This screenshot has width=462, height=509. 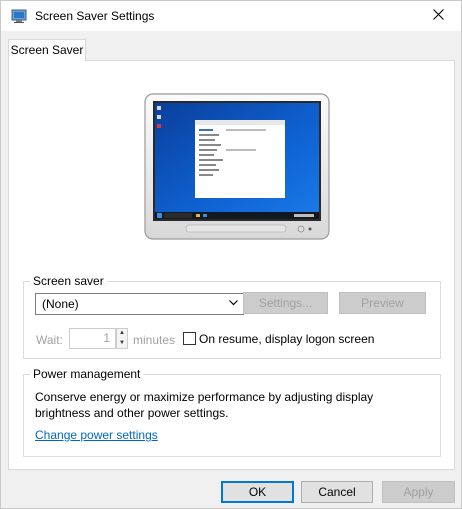 What do you see at coordinates (237, 168) in the screenshot?
I see `monitor-preview` at bounding box center [237, 168].